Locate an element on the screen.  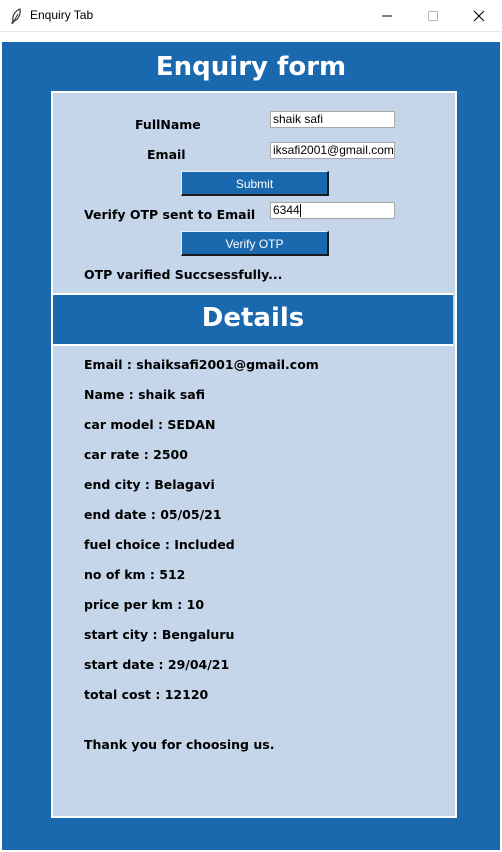
close-button is located at coordinates (479, 15).